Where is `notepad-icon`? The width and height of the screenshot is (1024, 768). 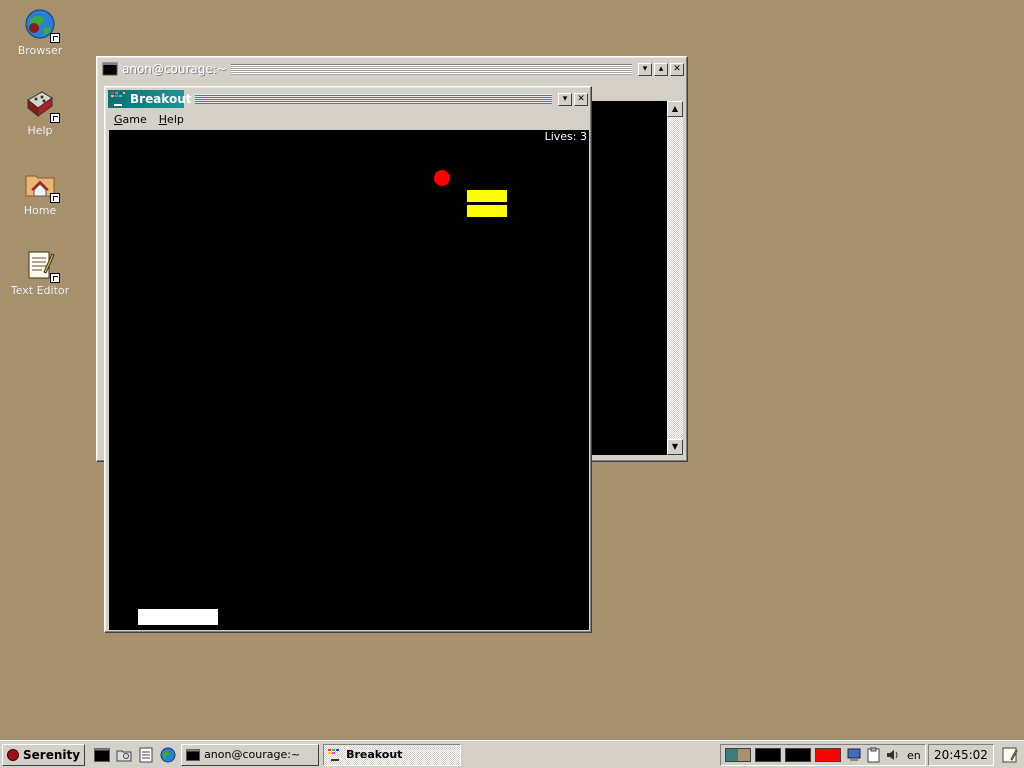 notepad-icon is located at coordinates (42, 265).